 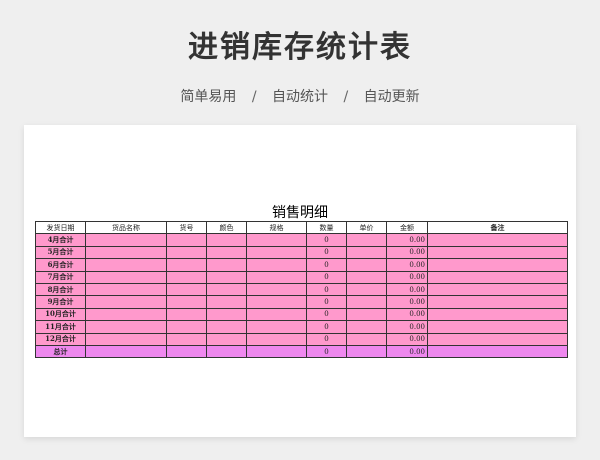 What do you see at coordinates (60, 339) in the screenshot?
I see `row-label-cell: 12月合计` at bounding box center [60, 339].